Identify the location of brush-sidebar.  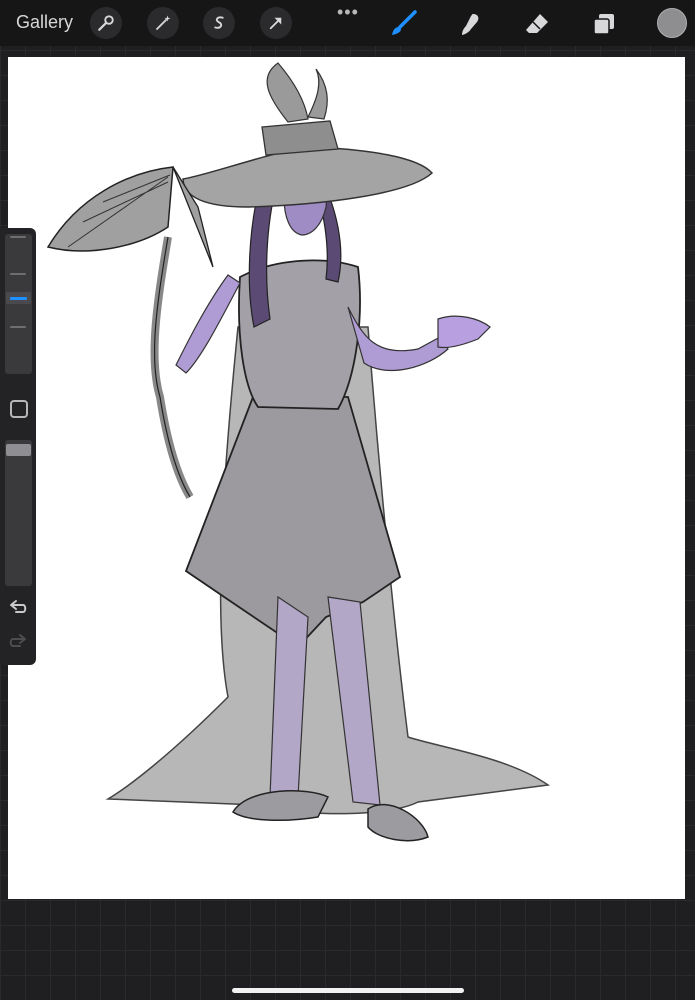
(18, 446).